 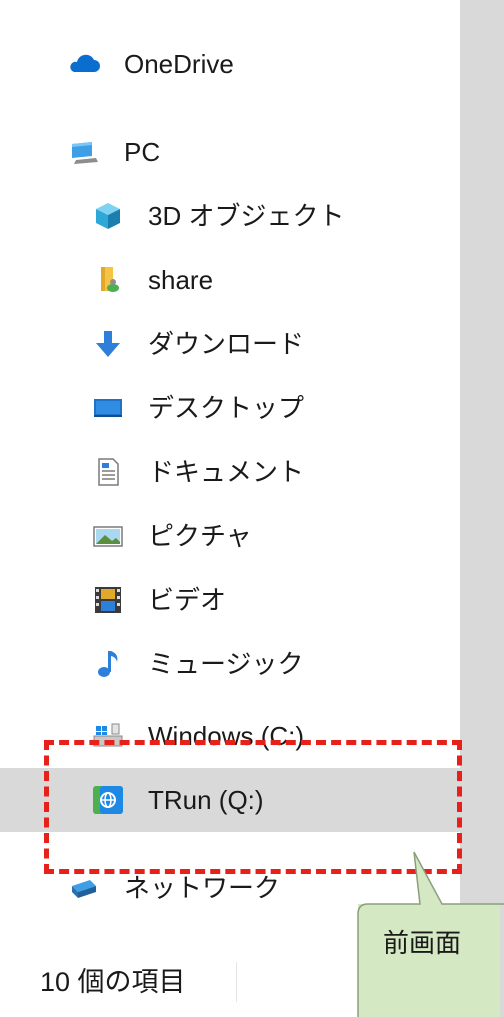 I want to click on nav-item-label: ダウンロード, so click(x=226, y=344).